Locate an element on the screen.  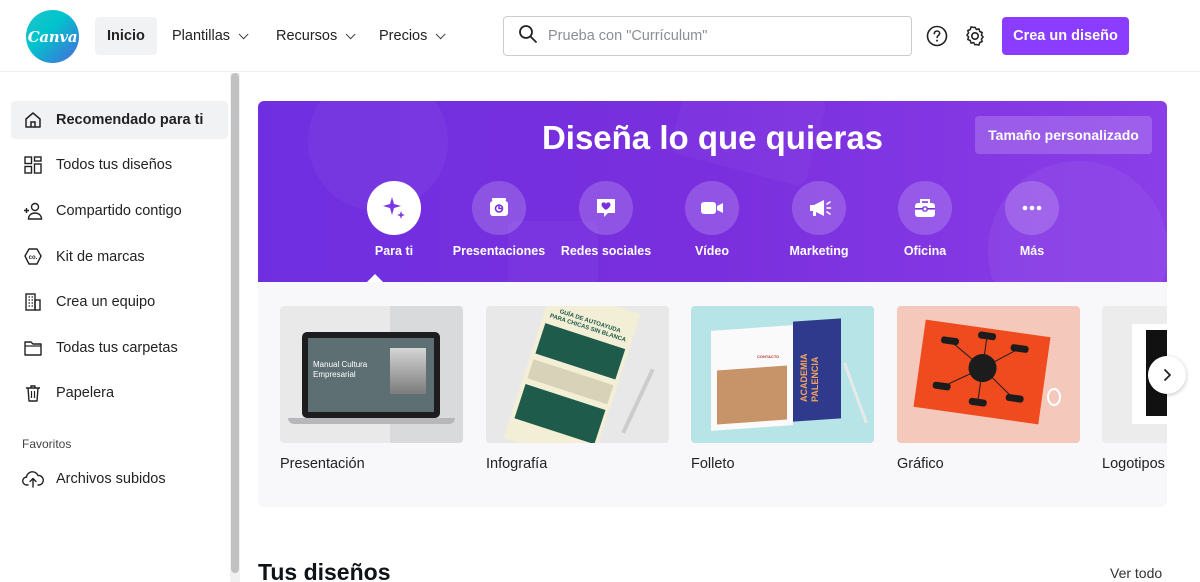
megaphone-icon is located at coordinates (819, 208).